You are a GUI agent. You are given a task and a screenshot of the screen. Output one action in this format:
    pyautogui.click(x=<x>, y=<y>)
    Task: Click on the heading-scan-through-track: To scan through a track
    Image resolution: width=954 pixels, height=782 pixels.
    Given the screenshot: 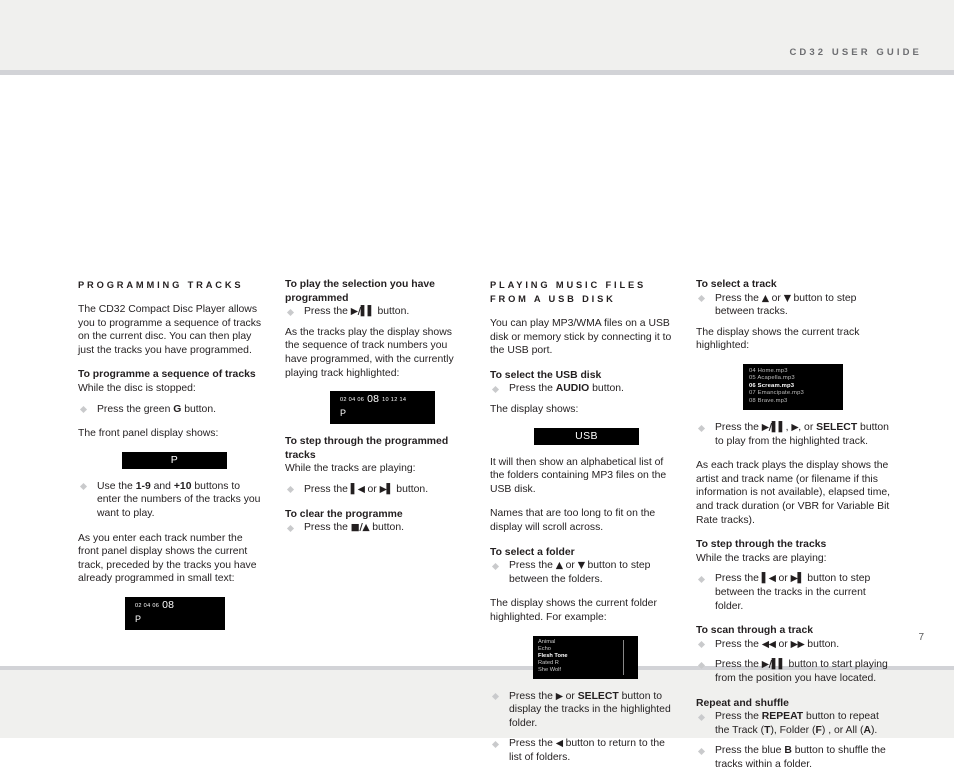 What is the action you would take?
    pyautogui.click(x=755, y=631)
    